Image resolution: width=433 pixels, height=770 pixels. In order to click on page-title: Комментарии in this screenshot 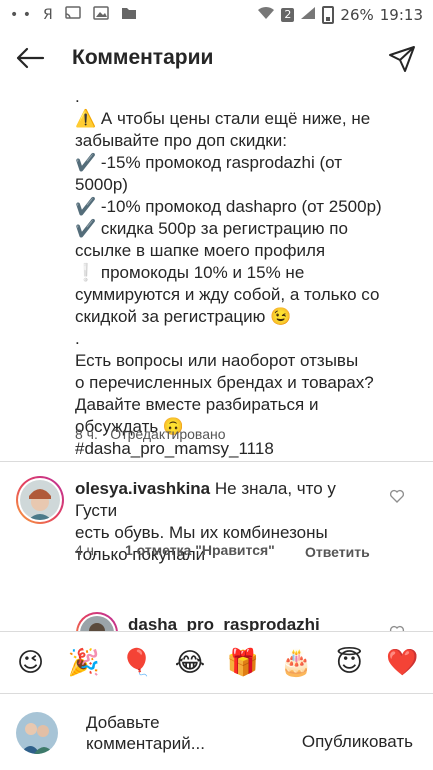, I will do `click(143, 57)`.